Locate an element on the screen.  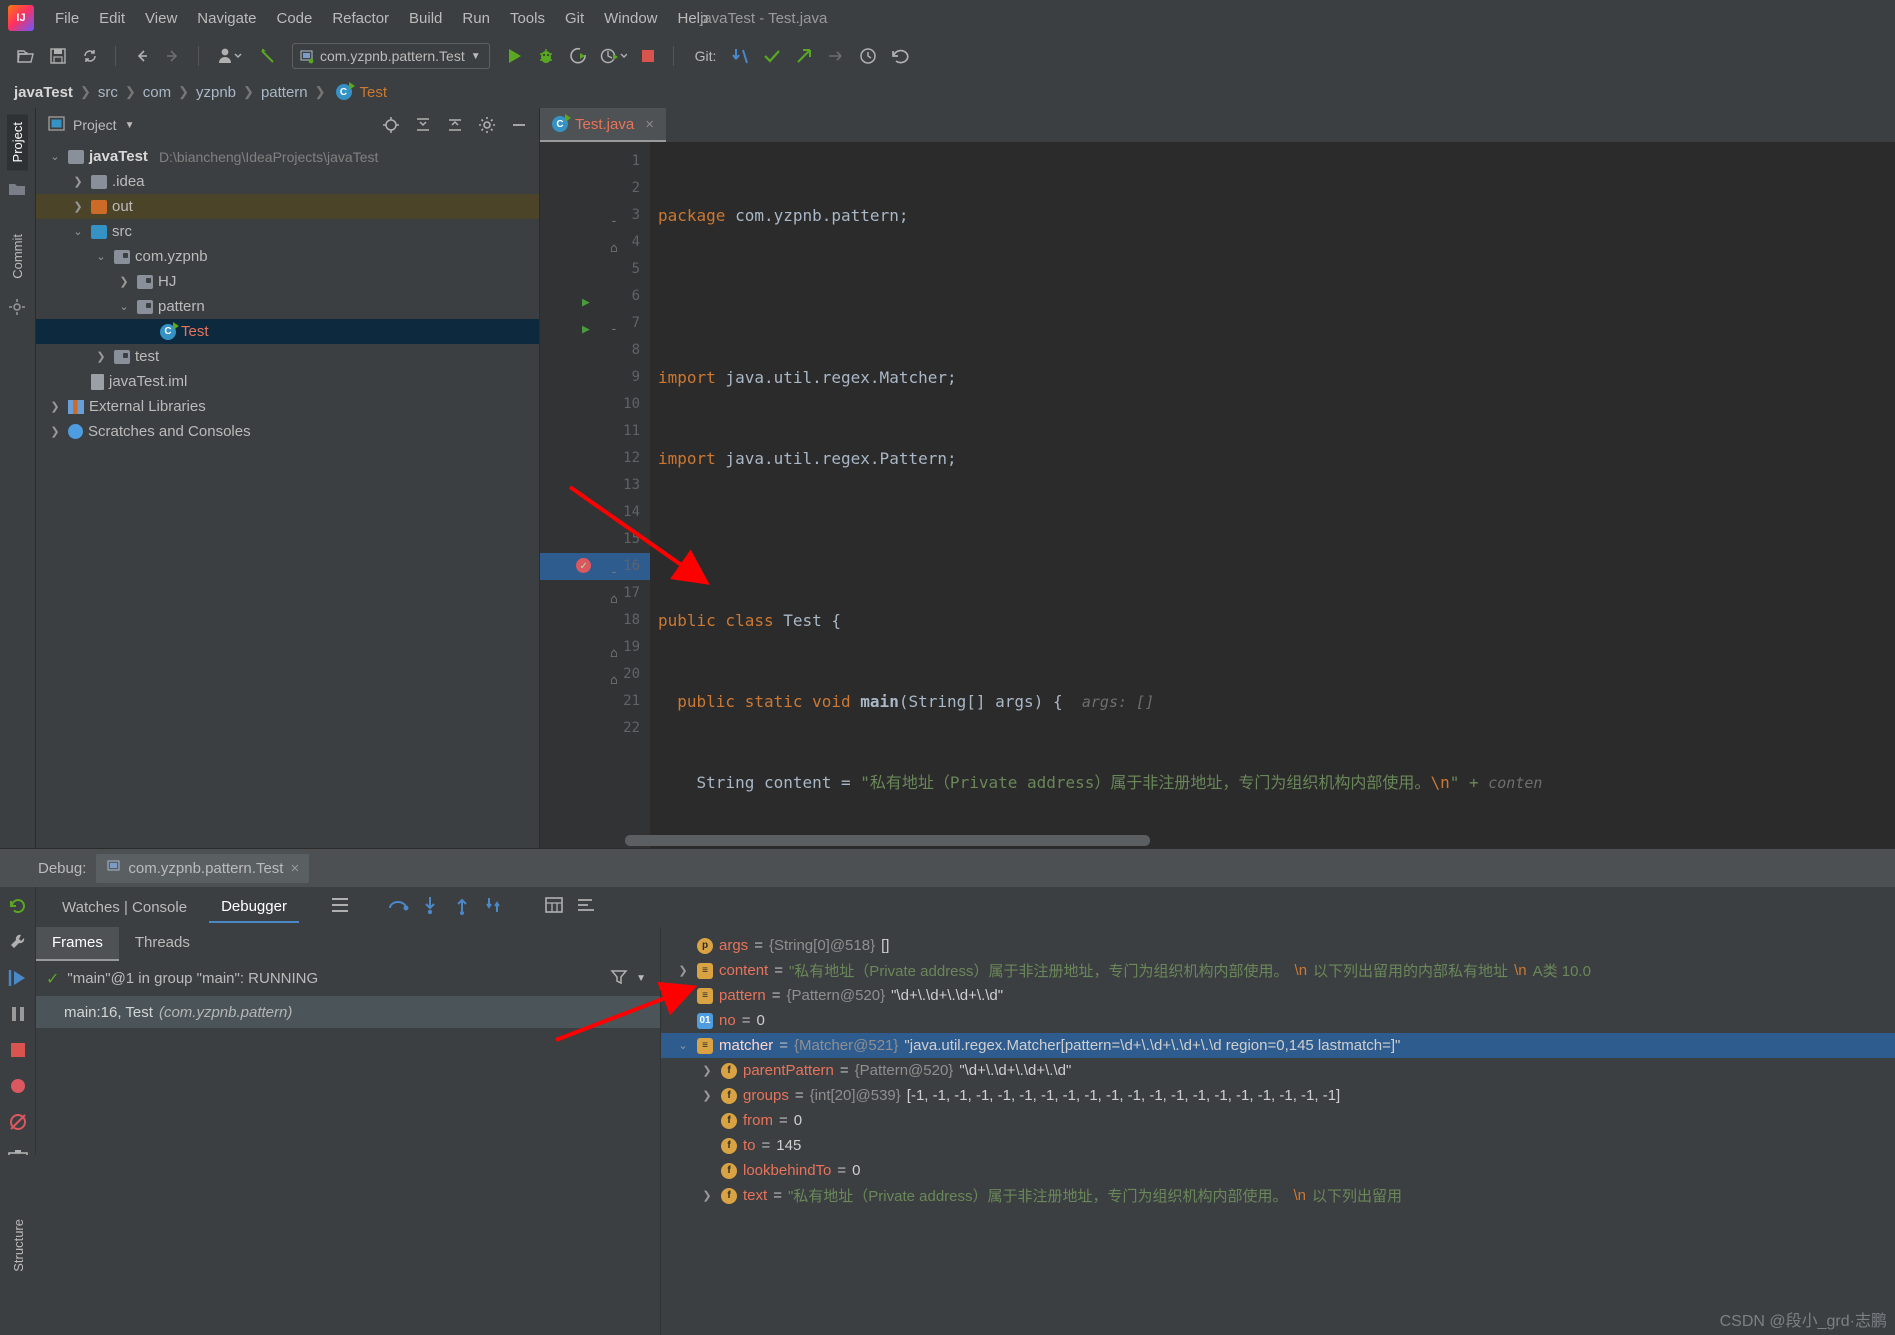
tab-threads: Threads is located at coordinates (162, 944).